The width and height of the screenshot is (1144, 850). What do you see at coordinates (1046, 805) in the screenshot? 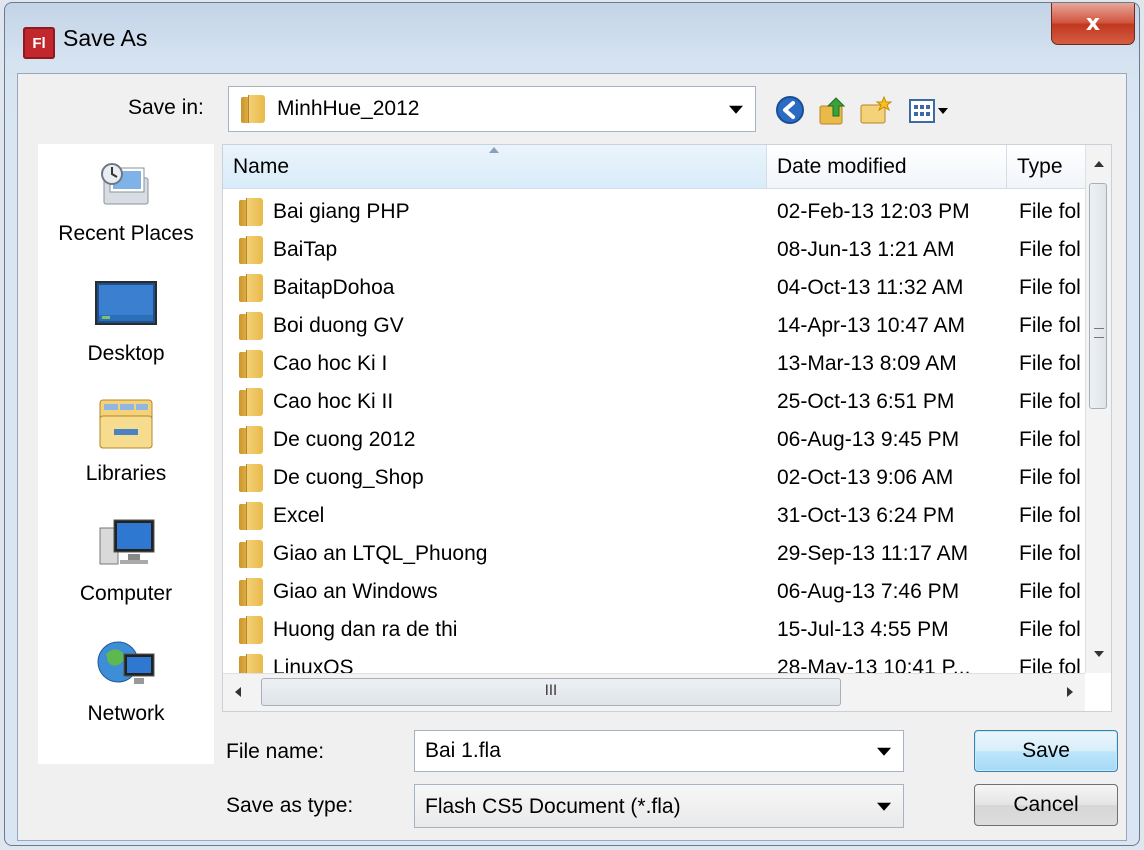
I see `cancel-button: Cancel` at bounding box center [1046, 805].